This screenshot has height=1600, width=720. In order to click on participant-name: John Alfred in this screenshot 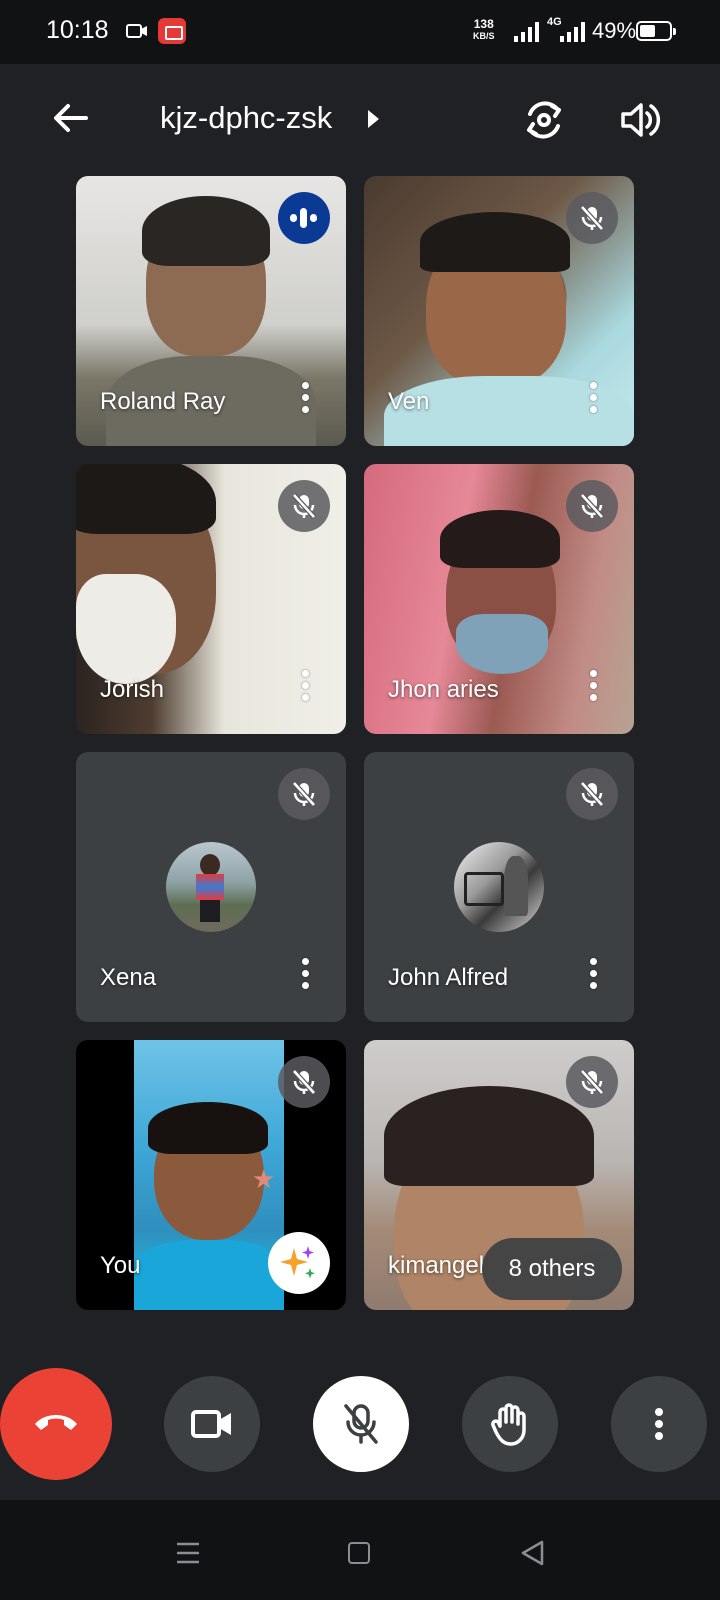, I will do `click(448, 977)`.